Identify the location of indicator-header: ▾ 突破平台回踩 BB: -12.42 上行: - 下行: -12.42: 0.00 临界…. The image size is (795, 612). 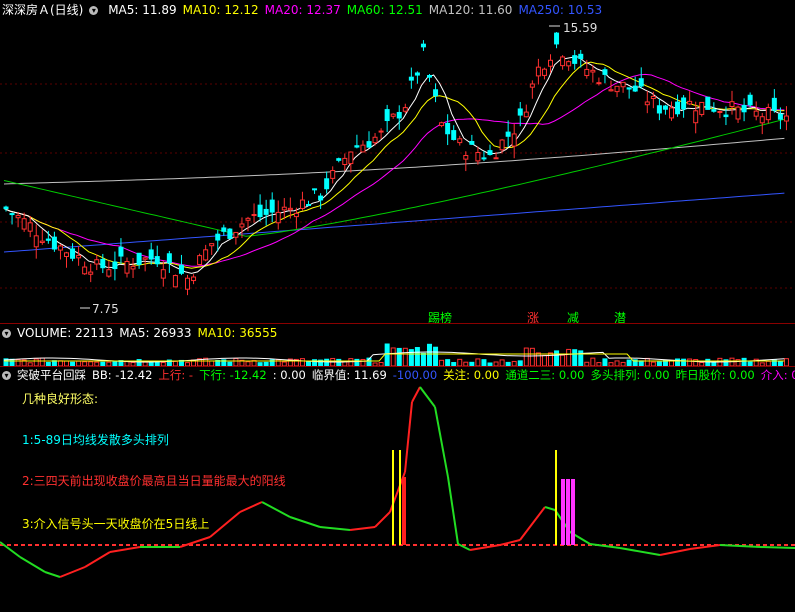
(398, 375).